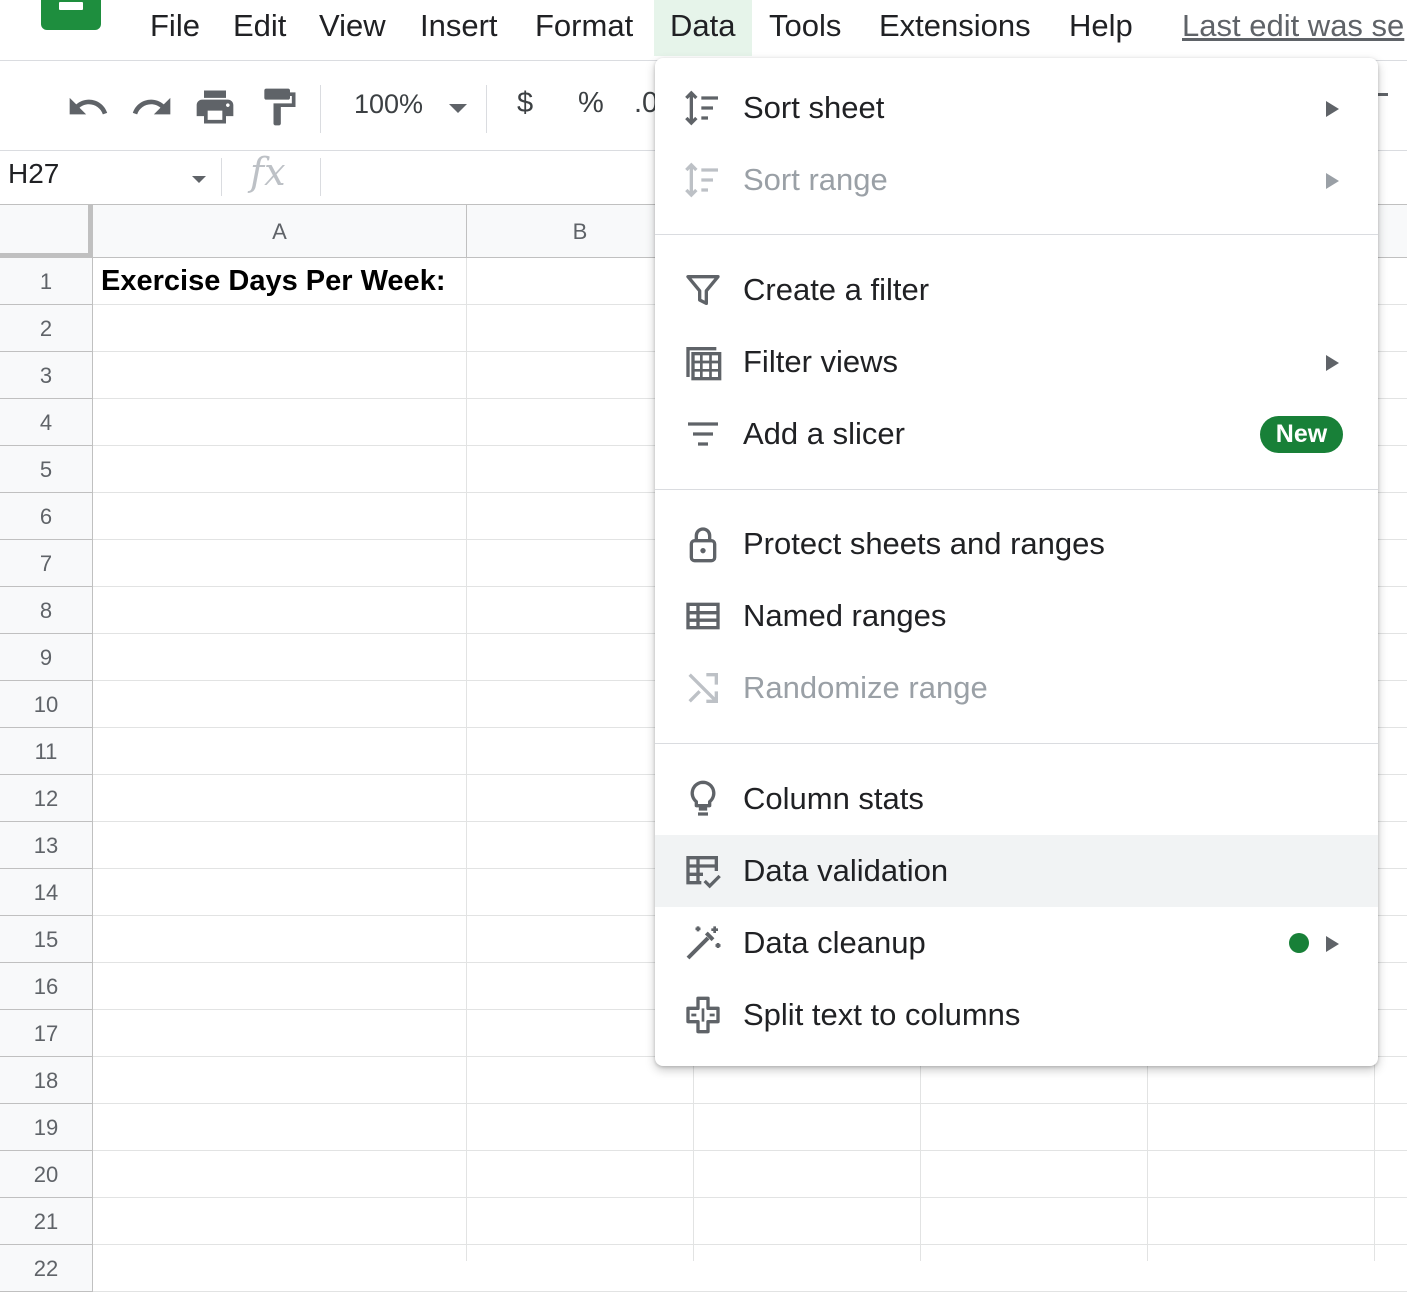 This screenshot has height=1292, width=1407. Describe the element at coordinates (1016, 616) in the screenshot. I see `menu-item-named-ranges: Named ranges` at that location.